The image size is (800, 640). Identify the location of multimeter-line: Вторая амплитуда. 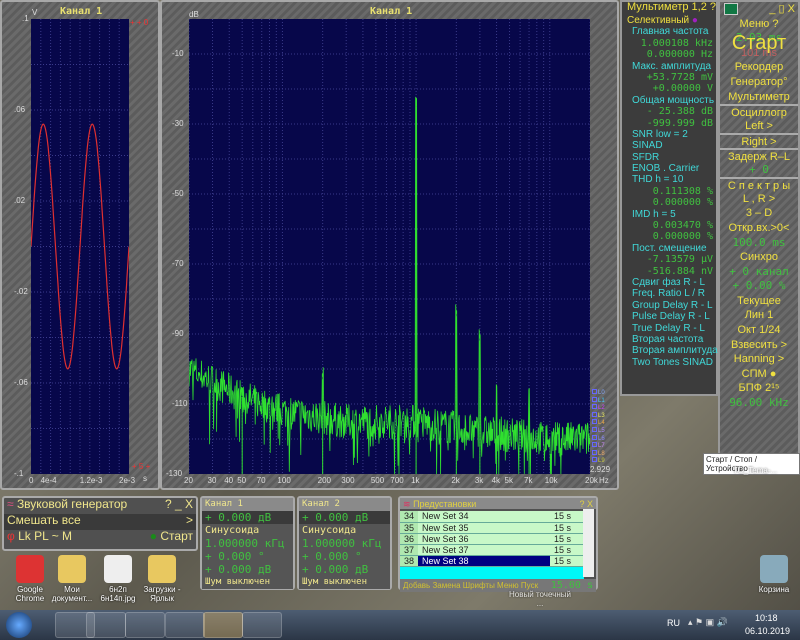
(672, 350).